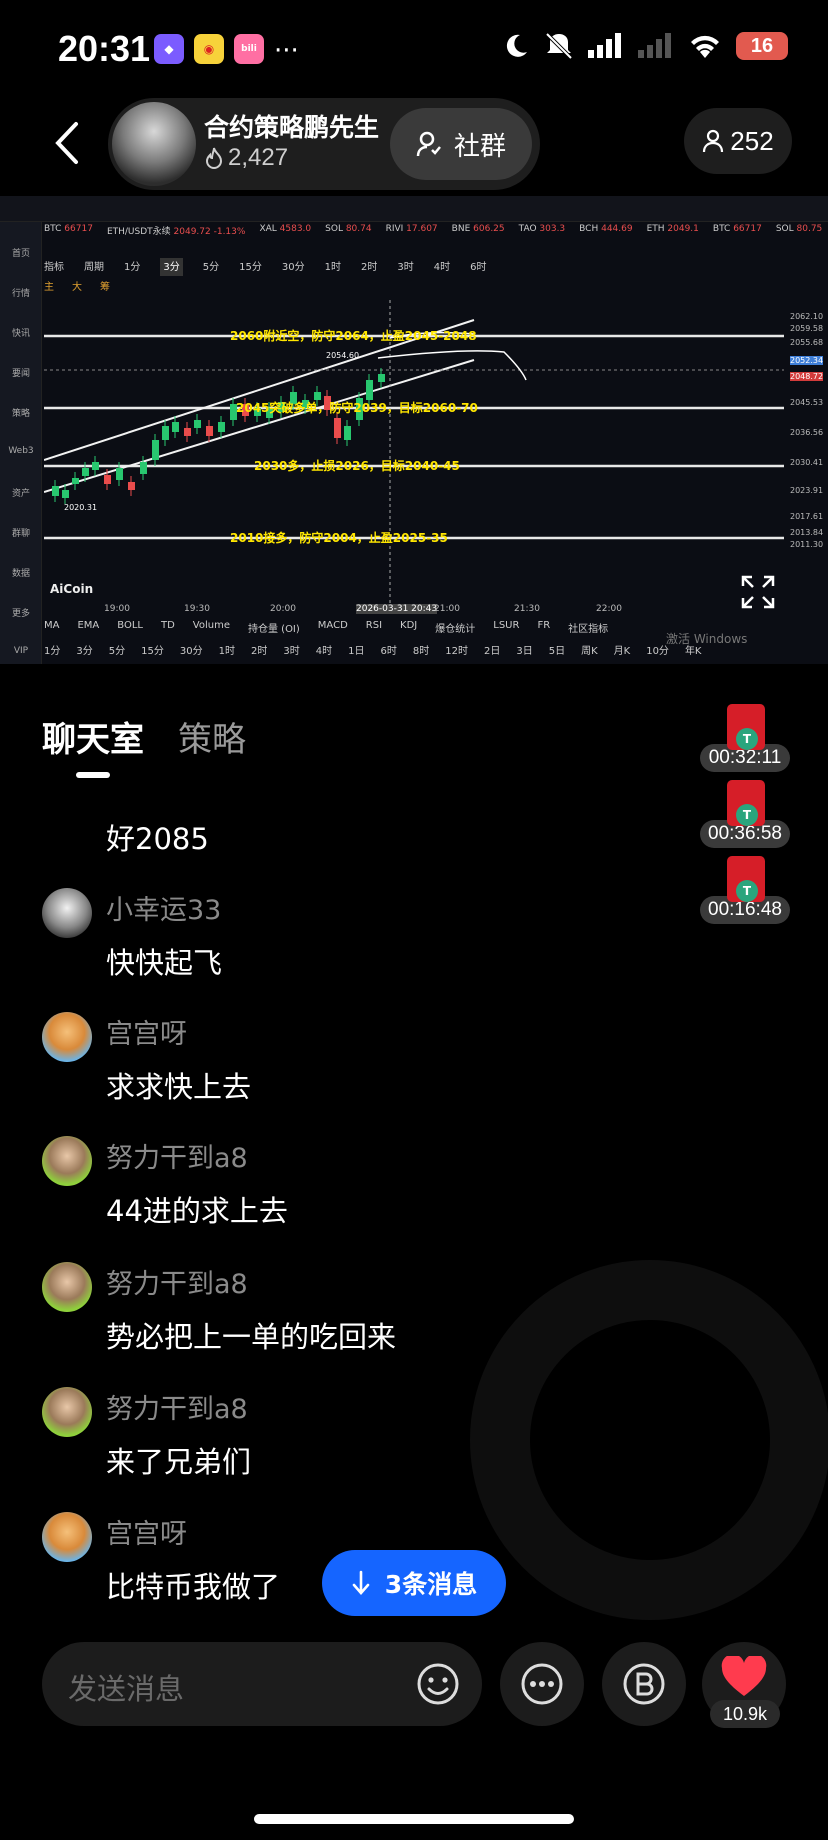 The image size is (828, 1840). Describe the element at coordinates (456, 652) in the screenshot. I see `period-option: 12时` at that location.